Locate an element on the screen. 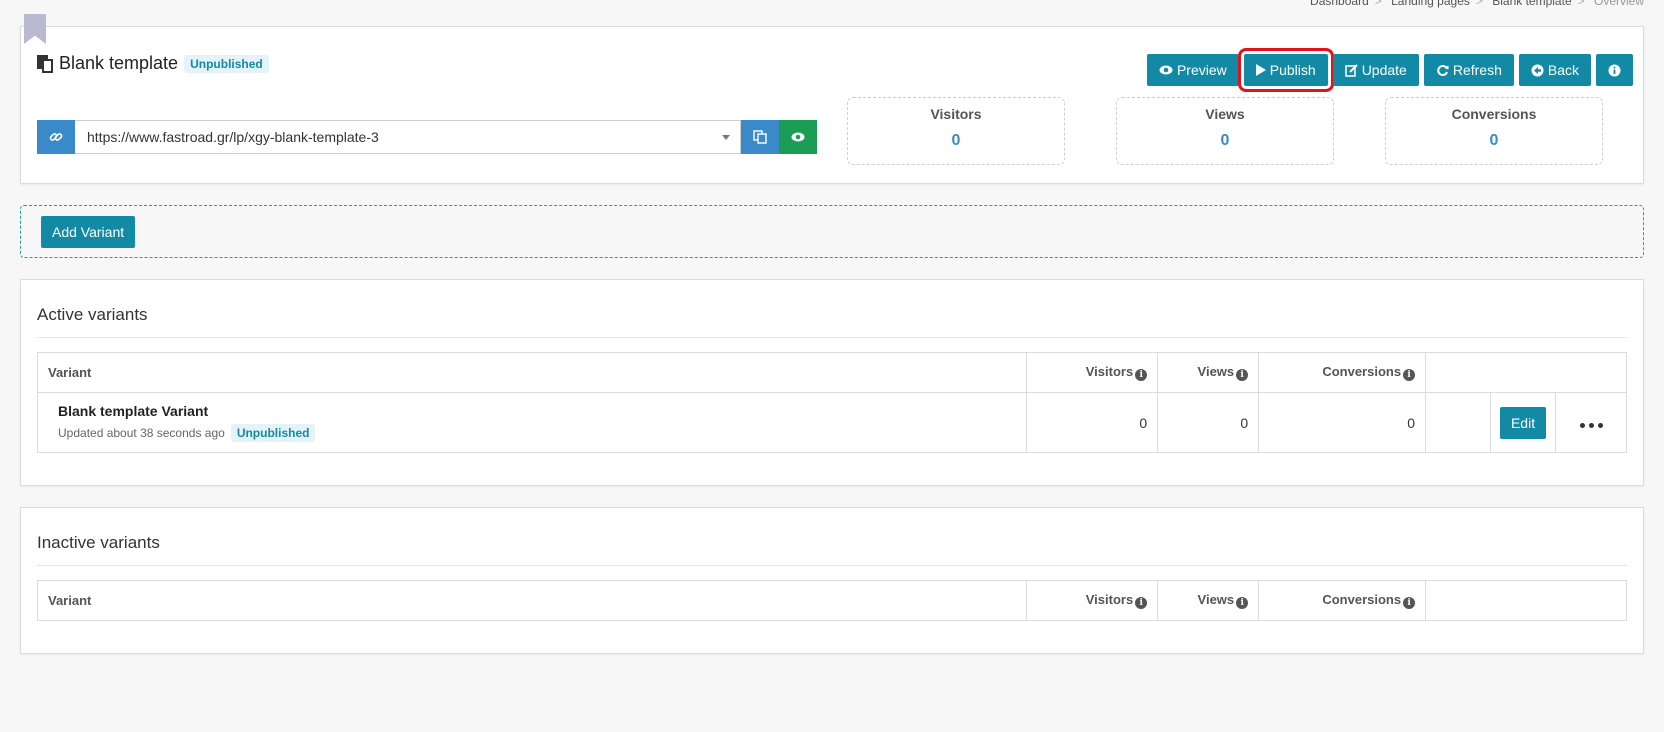 This screenshot has height=732, width=1664. update-label: Update is located at coordinates (1384, 70).